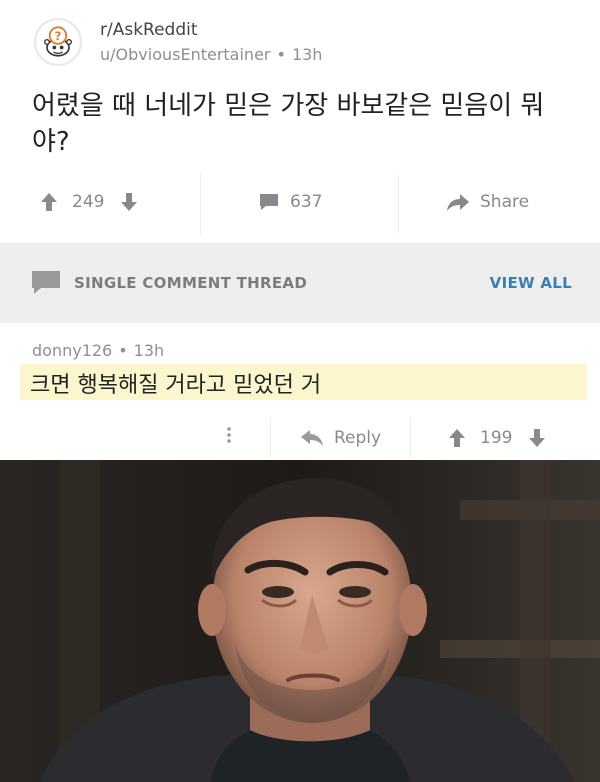 The image size is (600, 782). What do you see at coordinates (185, 54) in the screenshot?
I see `post-author: u/ObviousEntertainer` at bounding box center [185, 54].